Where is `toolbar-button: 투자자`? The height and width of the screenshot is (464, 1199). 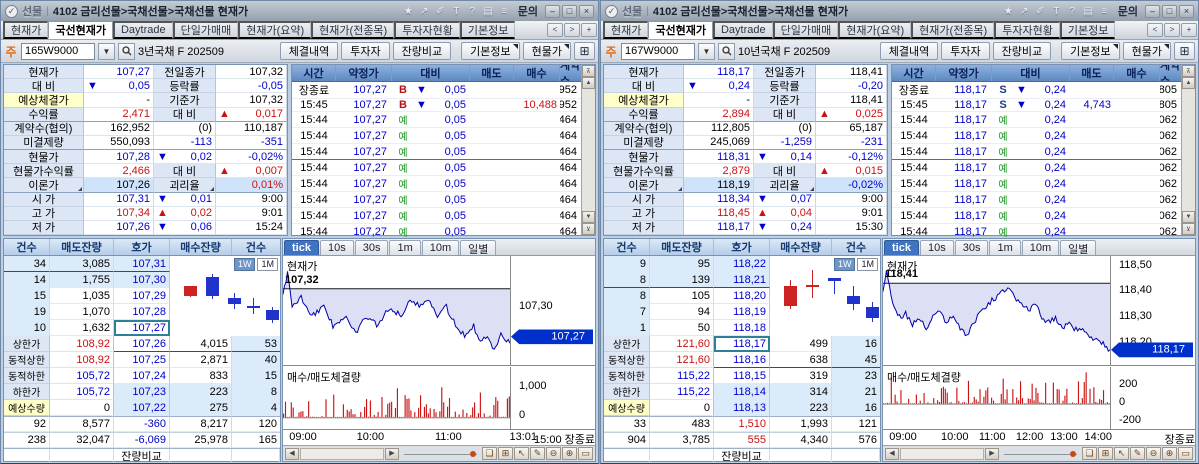
toolbar-button: 투자자 is located at coordinates (365, 51).